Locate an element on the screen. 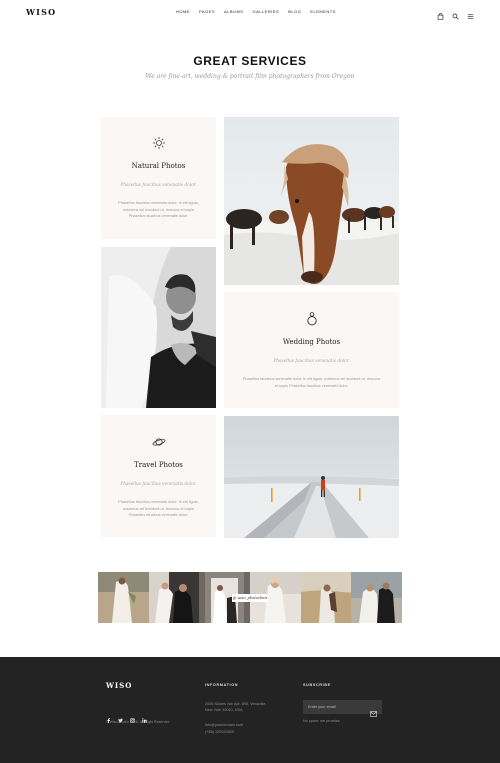 The width and height of the screenshot is (500, 763). subscribe-note: No spam, we promise is located at coordinates (321, 721).